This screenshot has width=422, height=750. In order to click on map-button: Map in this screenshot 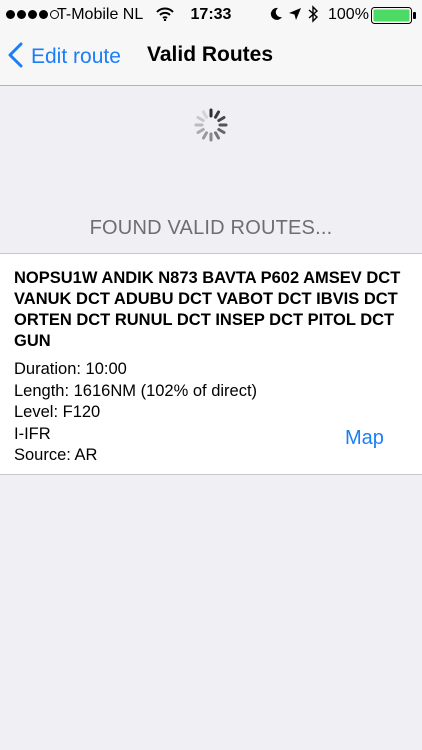, I will do `click(364, 438)`.